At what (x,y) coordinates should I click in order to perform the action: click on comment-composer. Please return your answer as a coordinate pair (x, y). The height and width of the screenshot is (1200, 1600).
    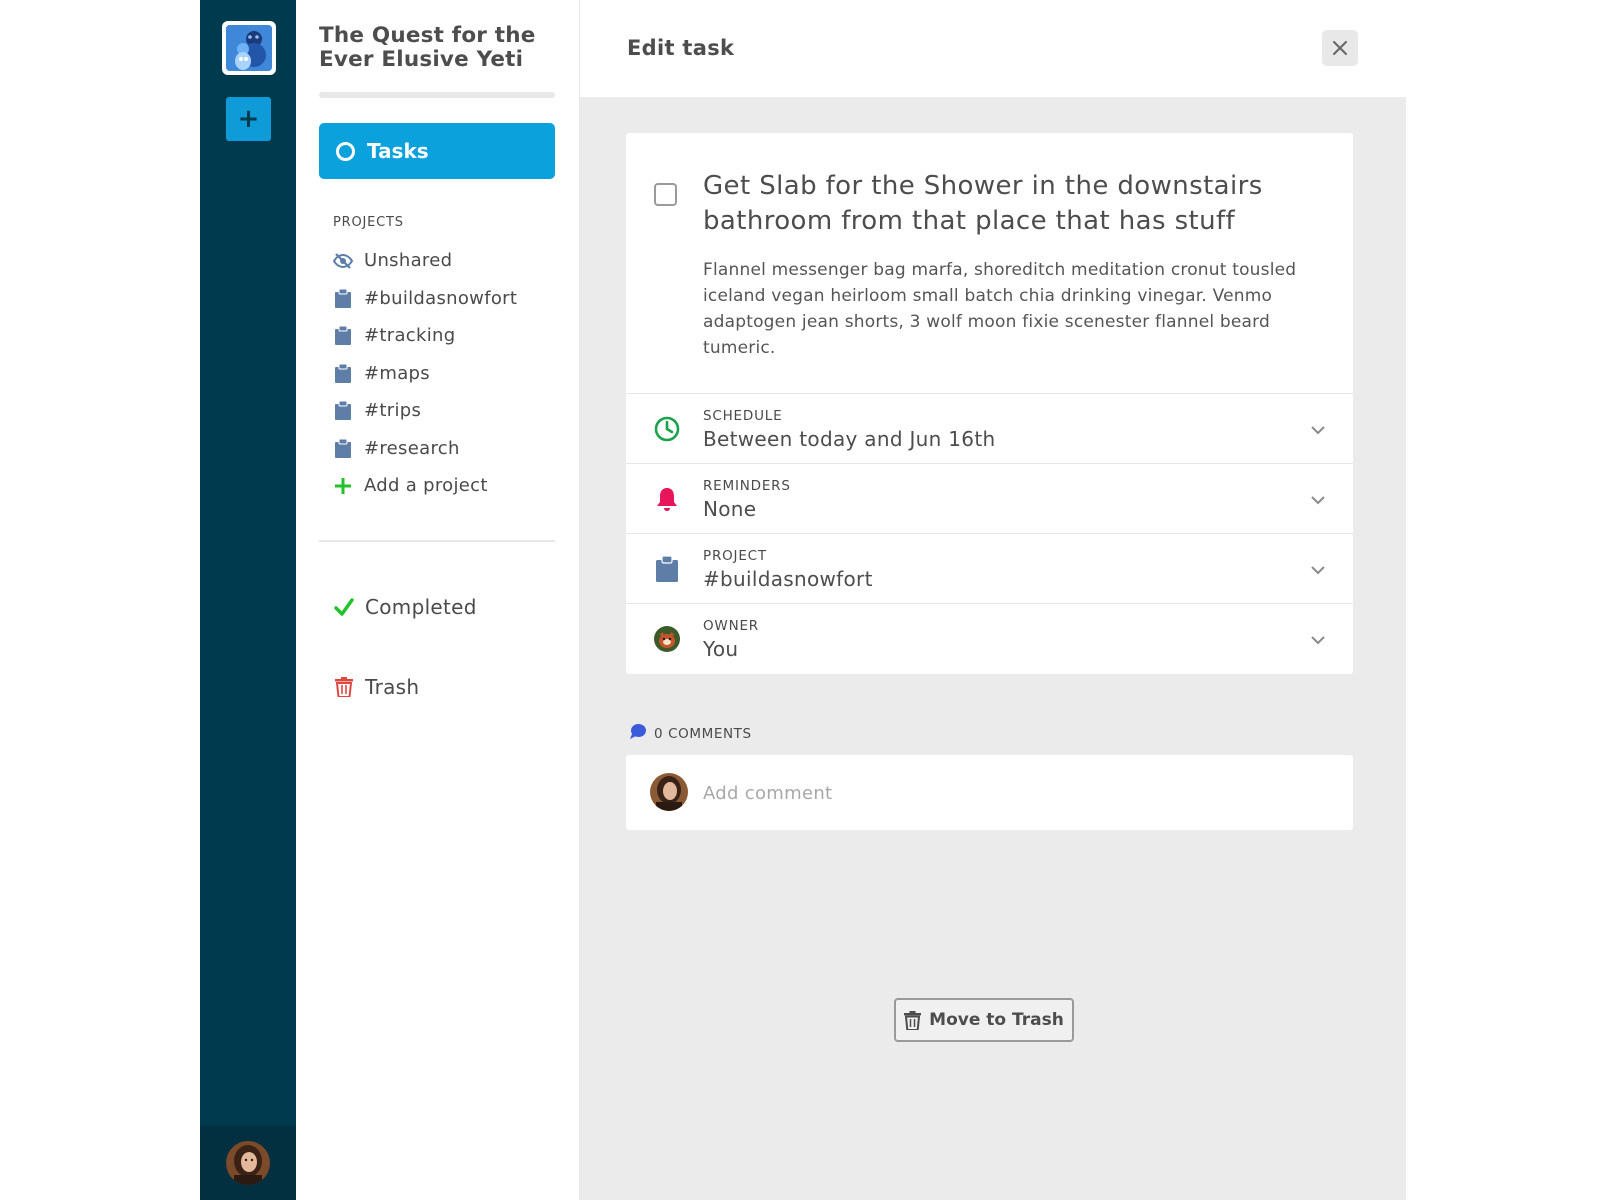
    Looking at the image, I should click on (989, 792).